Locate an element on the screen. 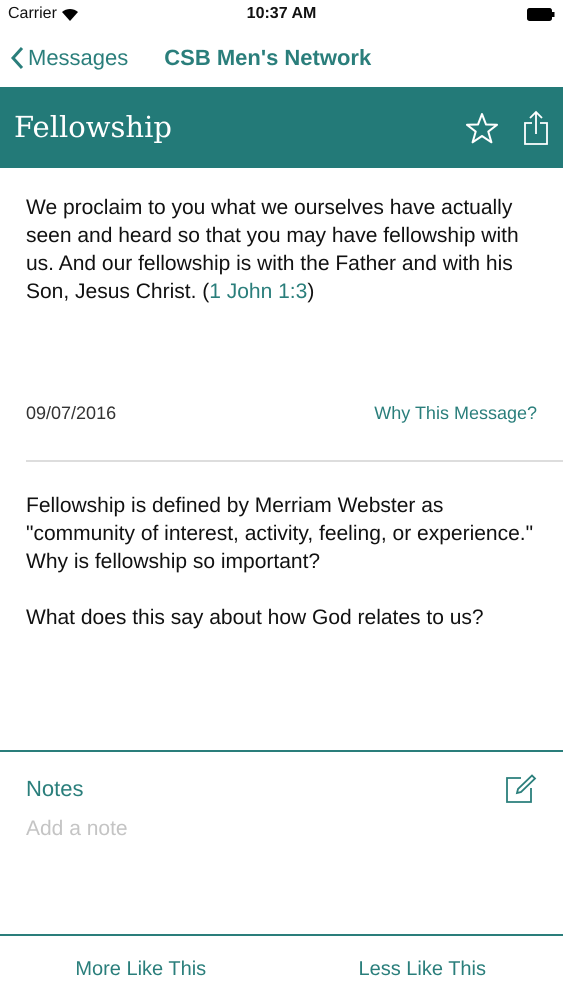  battery-icon is located at coordinates (541, 14).